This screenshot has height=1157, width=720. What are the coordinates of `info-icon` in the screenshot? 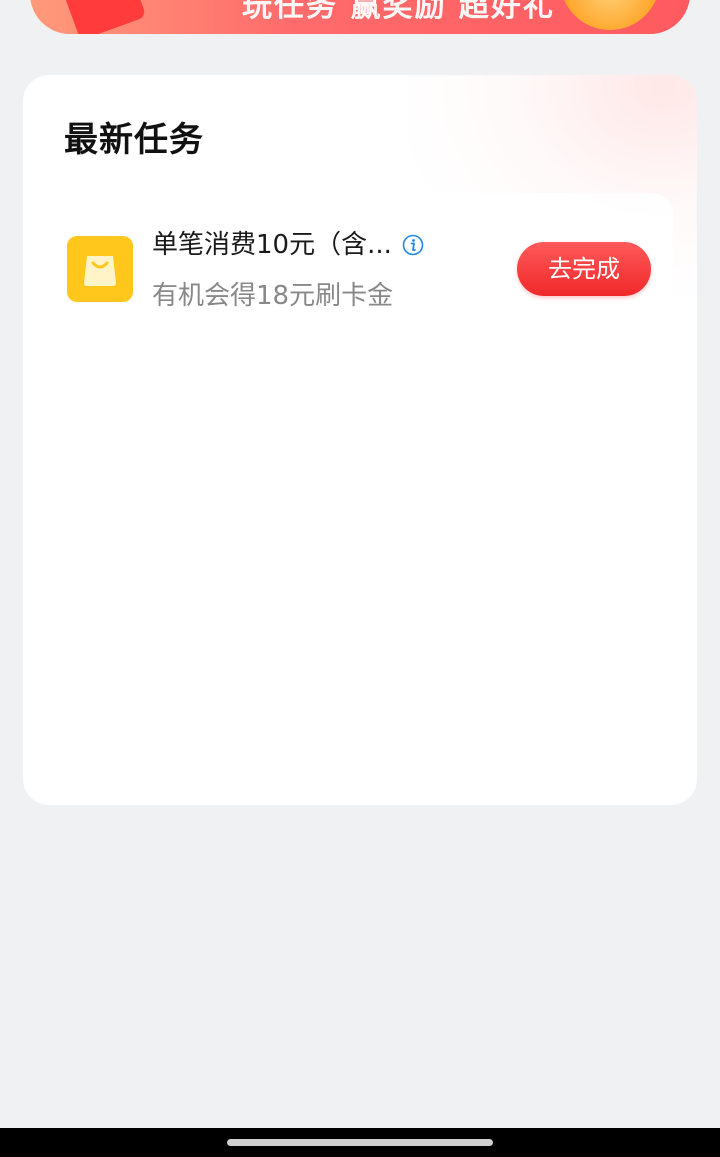 It's located at (413, 245).